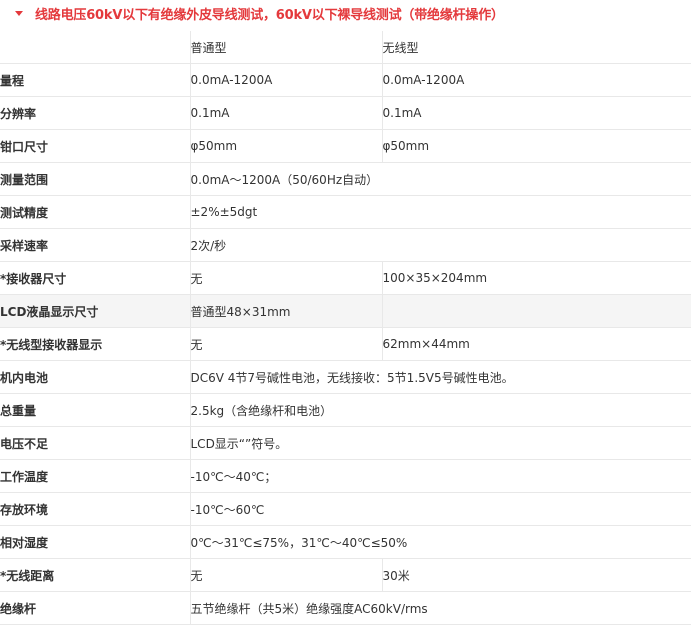  I want to click on table-row: 钳口尺寸 φ50mm φ50mm, so click(345, 146).